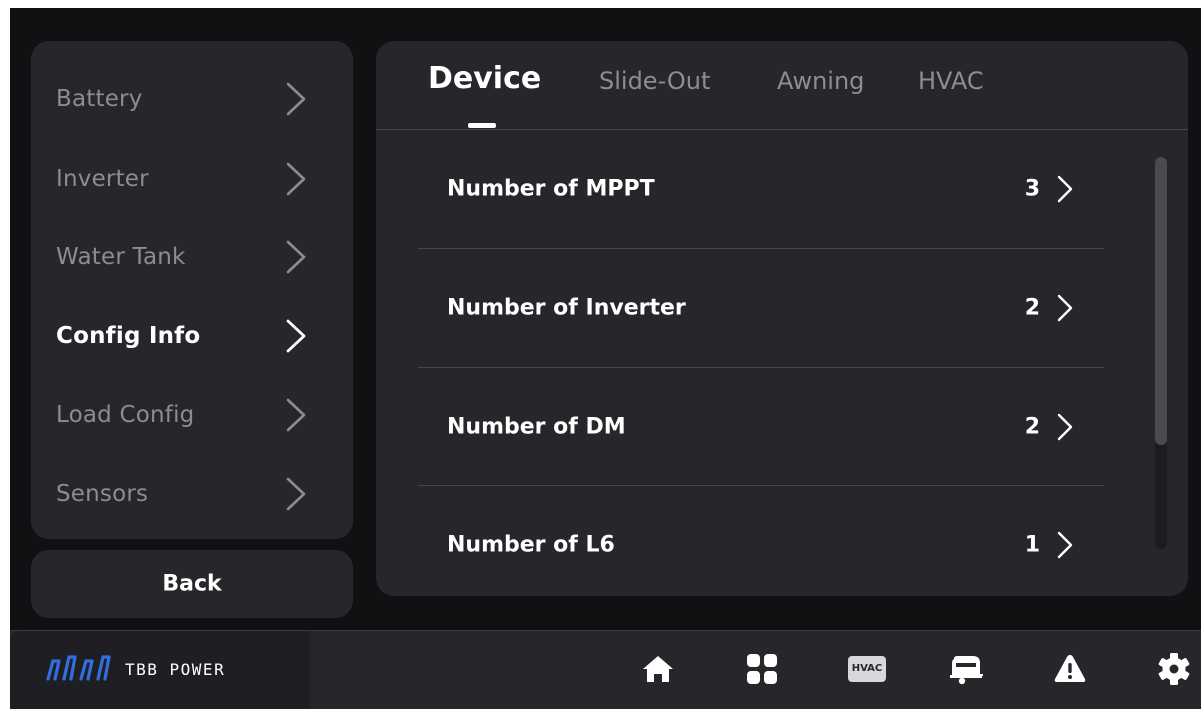 The image size is (1201, 709). Describe the element at coordinates (192, 494) in the screenshot. I see `sidebar-item-sensors: Sensors` at that location.